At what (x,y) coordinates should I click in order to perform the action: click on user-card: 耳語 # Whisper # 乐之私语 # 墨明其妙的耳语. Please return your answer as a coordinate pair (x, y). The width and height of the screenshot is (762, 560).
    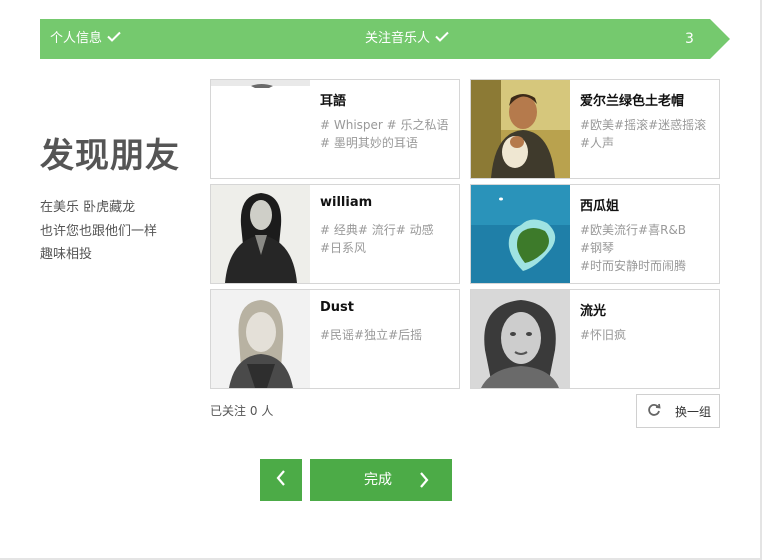
    Looking at the image, I should click on (335, 129).